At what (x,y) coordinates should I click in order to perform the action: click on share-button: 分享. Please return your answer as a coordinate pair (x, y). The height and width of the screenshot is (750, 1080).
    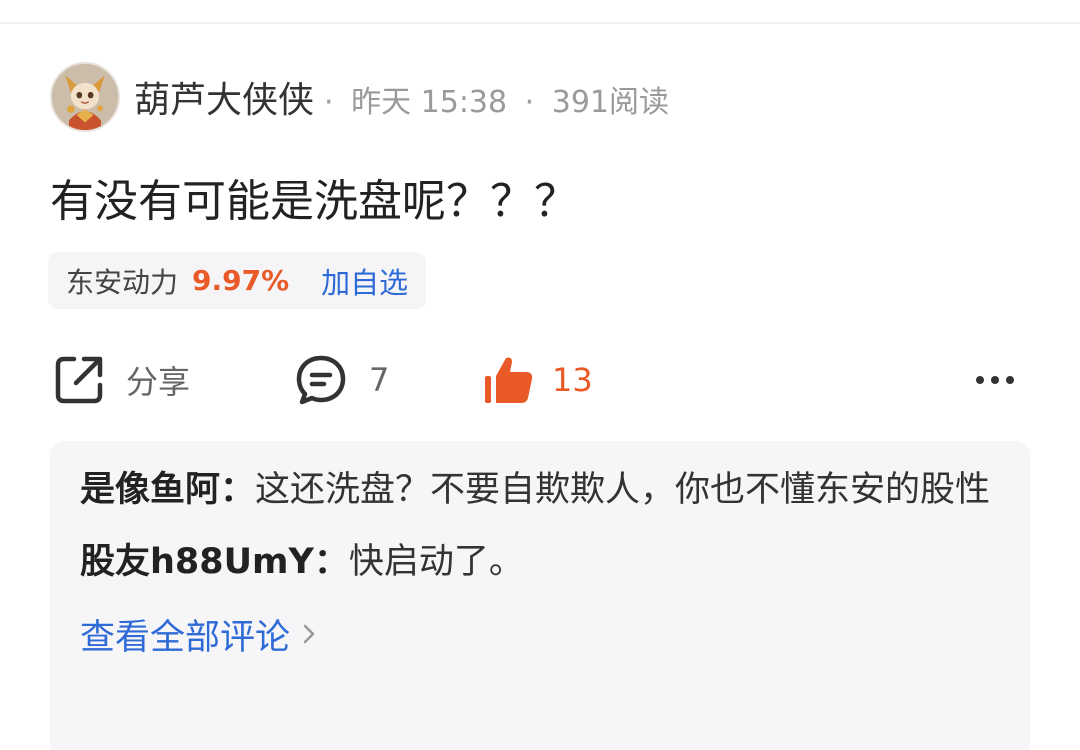
    Looking at the image, I should click on (121, 380).